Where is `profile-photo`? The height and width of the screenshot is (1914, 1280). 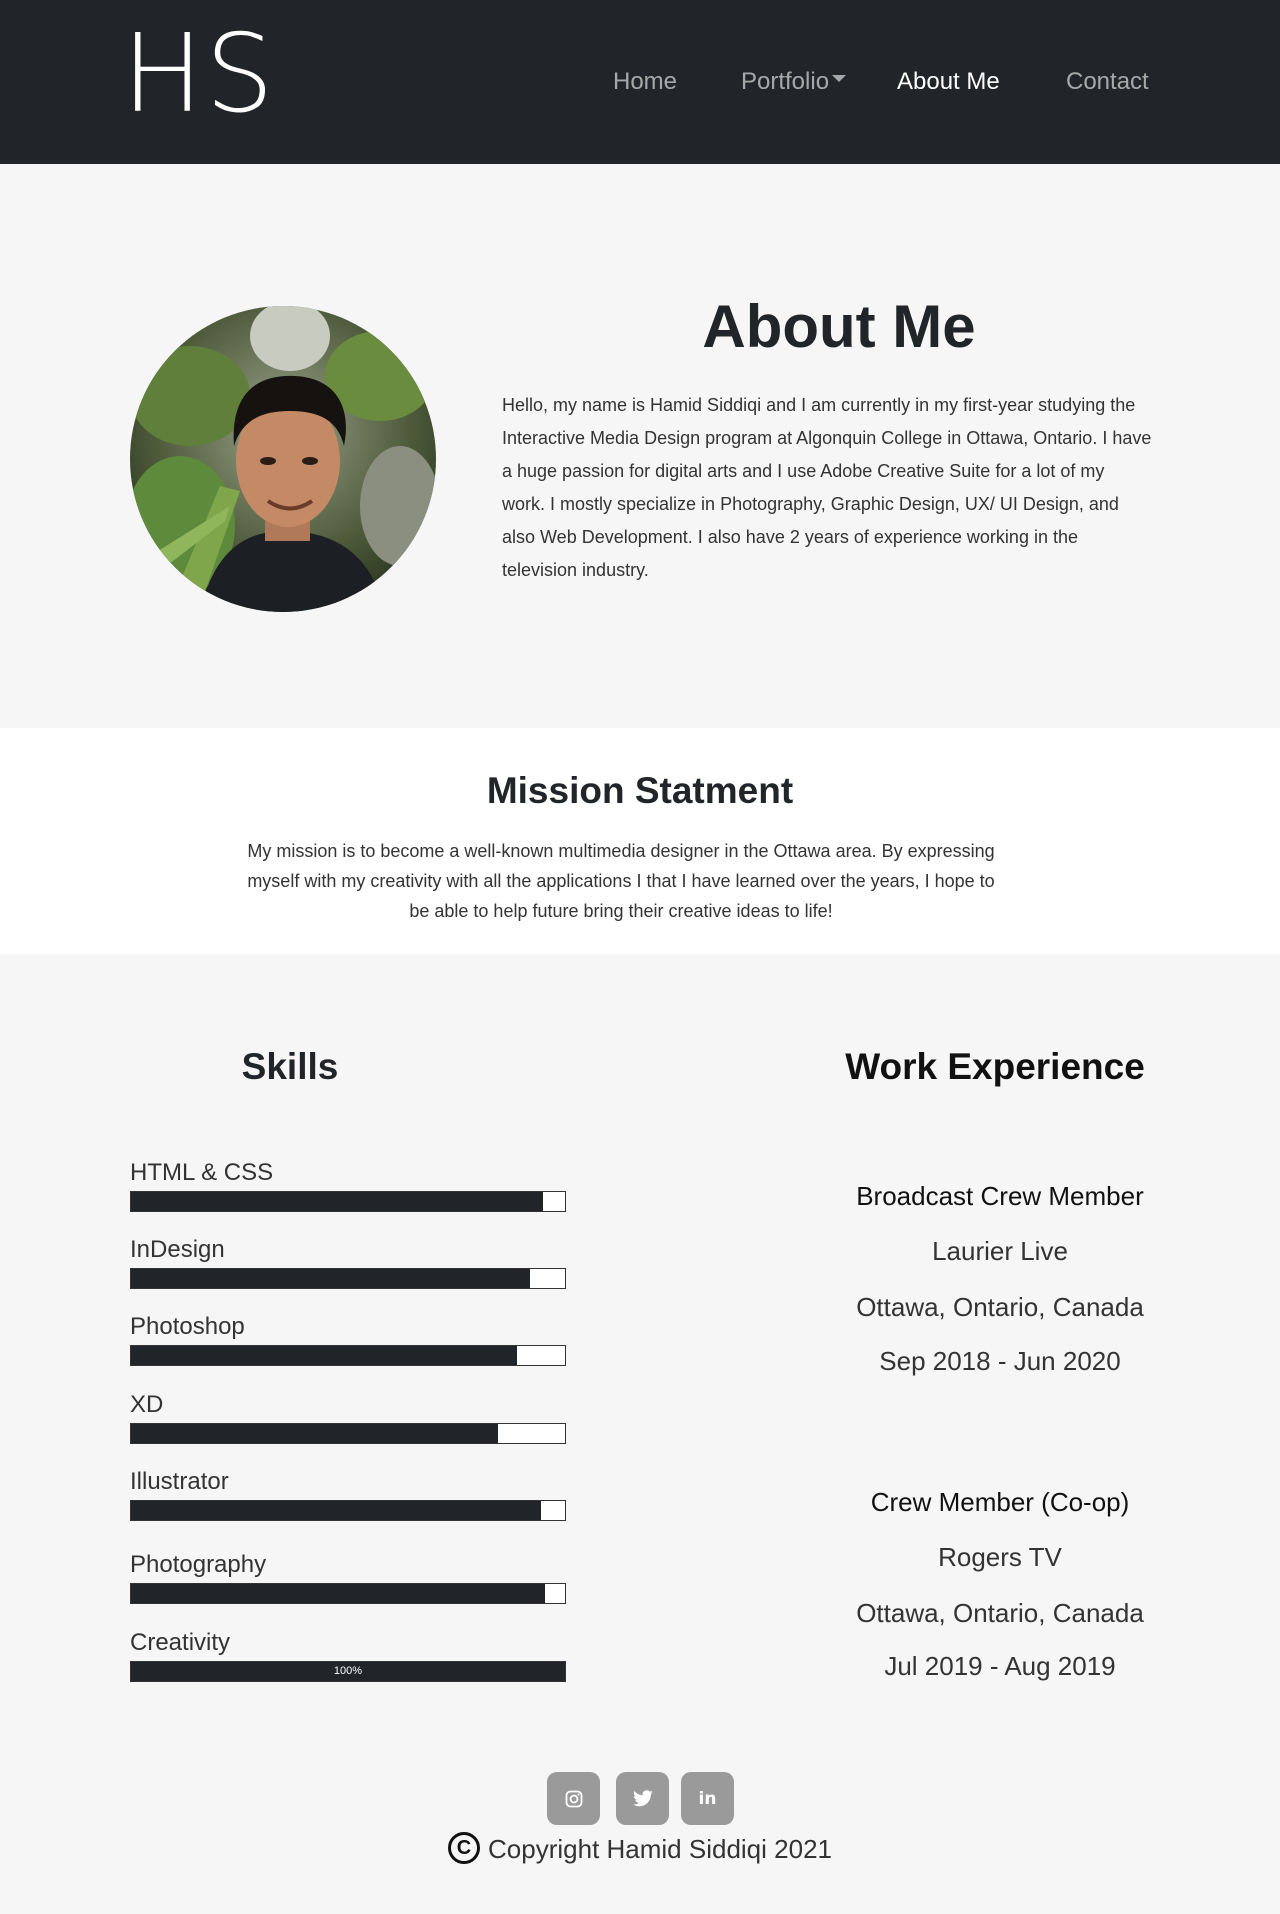
profile-photo is located at coordinates (283, 459).